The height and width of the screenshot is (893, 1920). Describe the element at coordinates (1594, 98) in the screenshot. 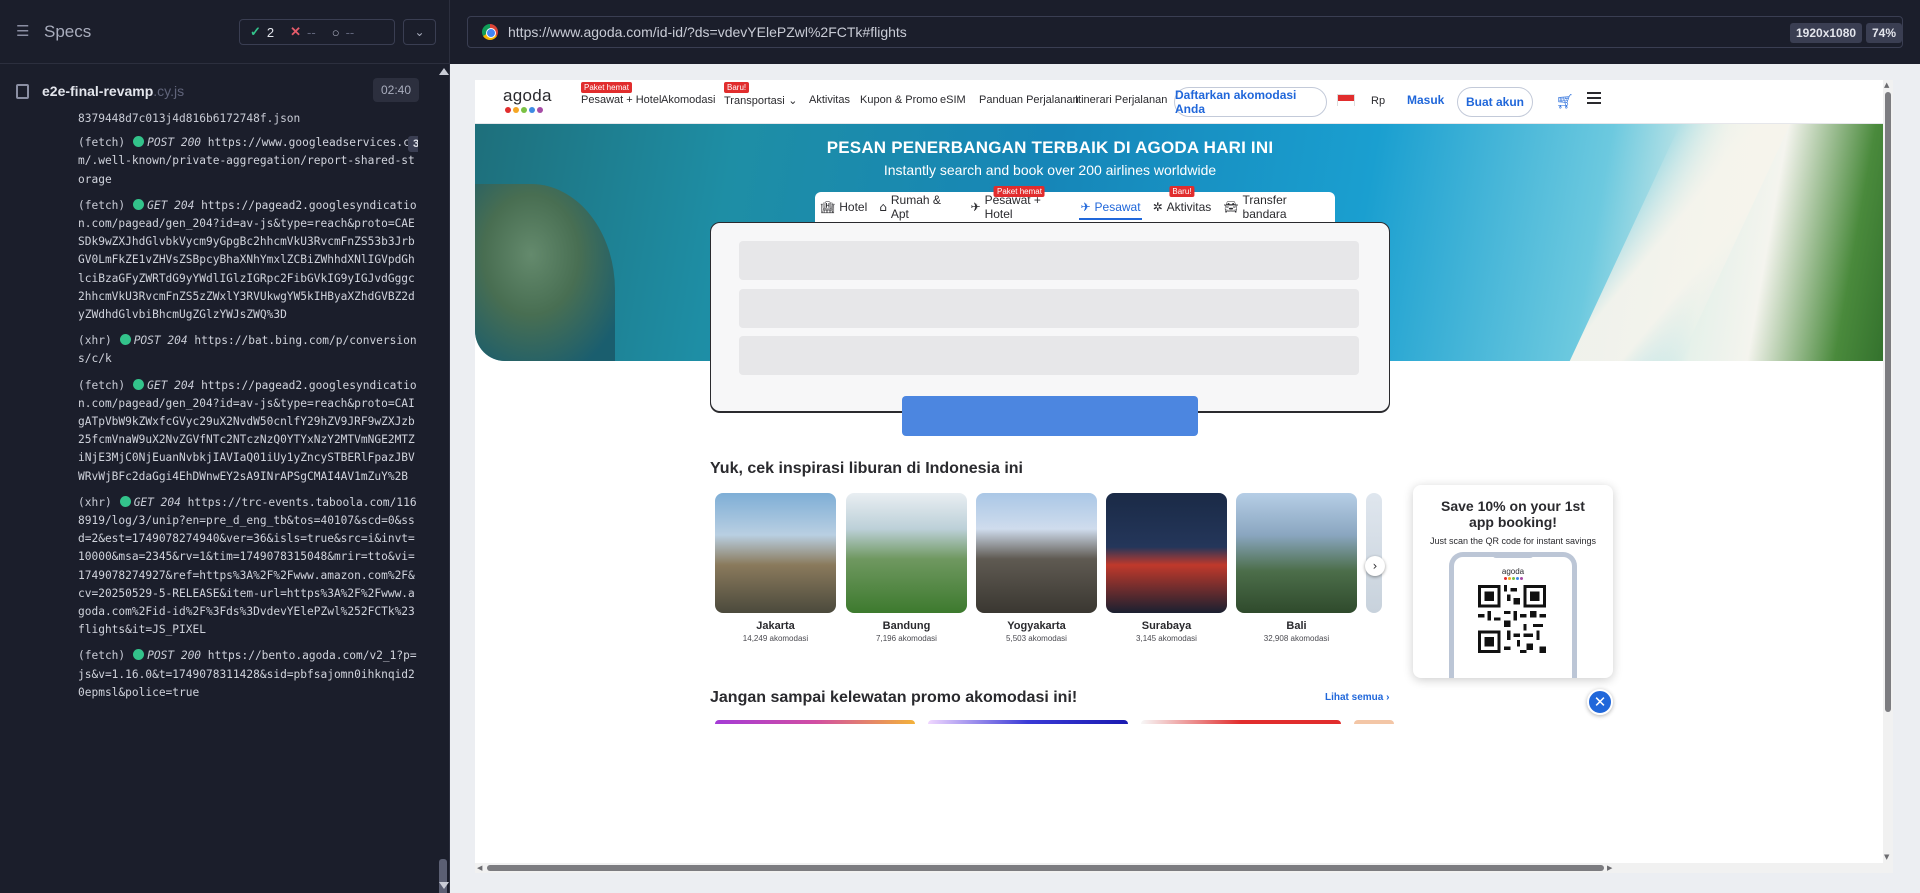

I see `menu-icon` at that location.